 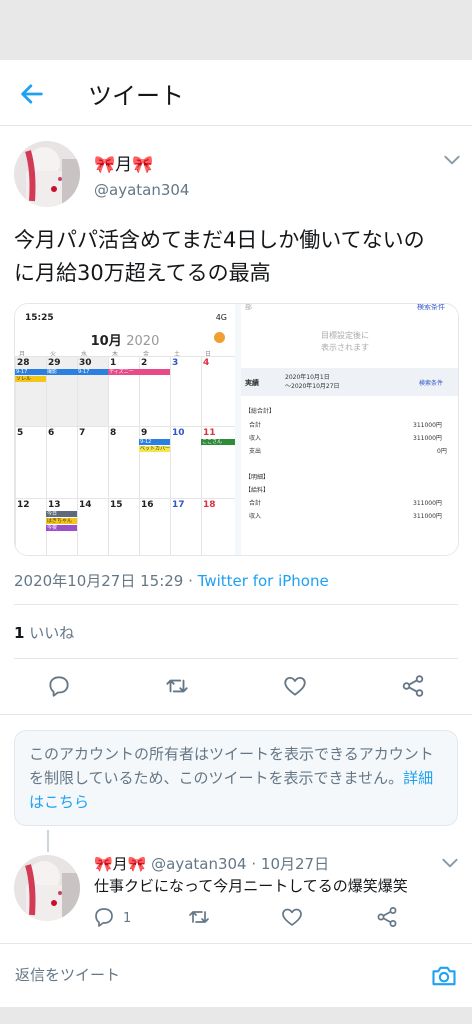 What do you see at coordinates (125, 339) in the screenshot?
I see `calendar-month-title: 10月 2020` at bounding box center [125, 339].